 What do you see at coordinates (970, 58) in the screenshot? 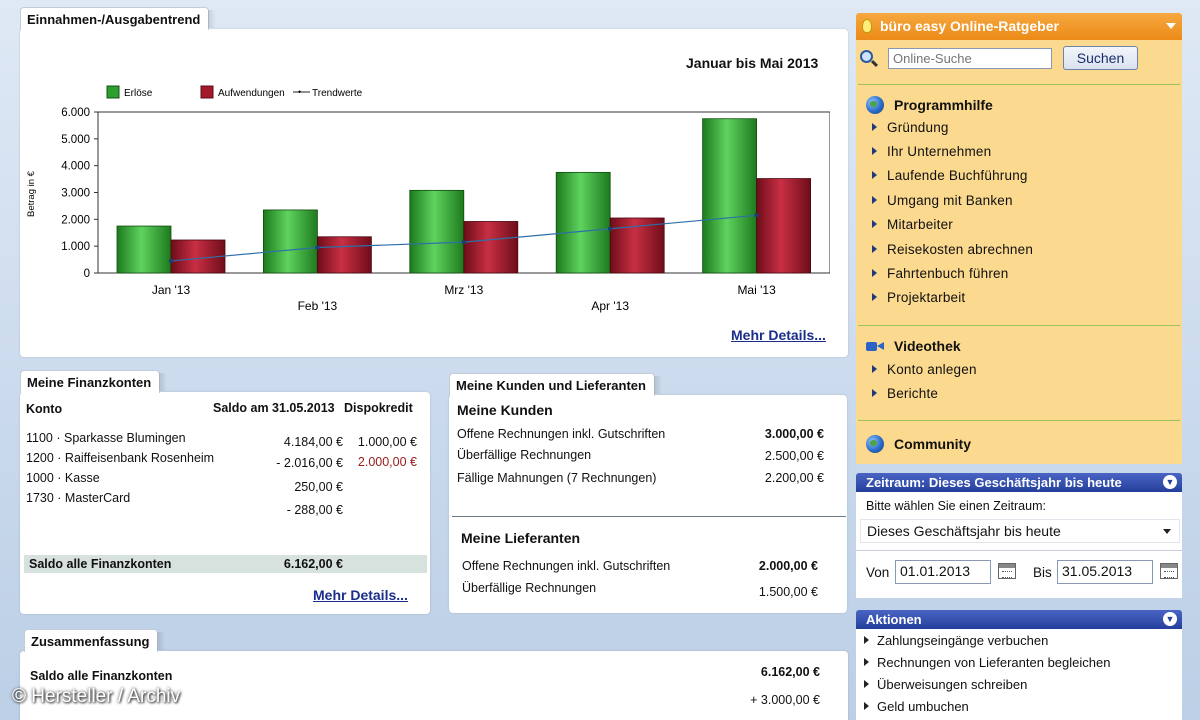
I see `online-search-input` at bounding box center [970, 58].